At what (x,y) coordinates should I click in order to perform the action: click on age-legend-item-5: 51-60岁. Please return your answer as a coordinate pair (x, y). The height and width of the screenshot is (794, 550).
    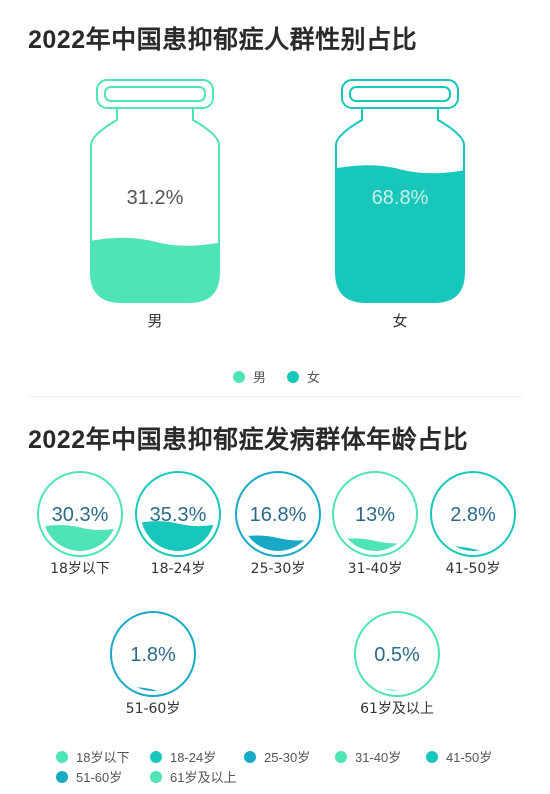
    Looking at the image, I should click on (89, 776).